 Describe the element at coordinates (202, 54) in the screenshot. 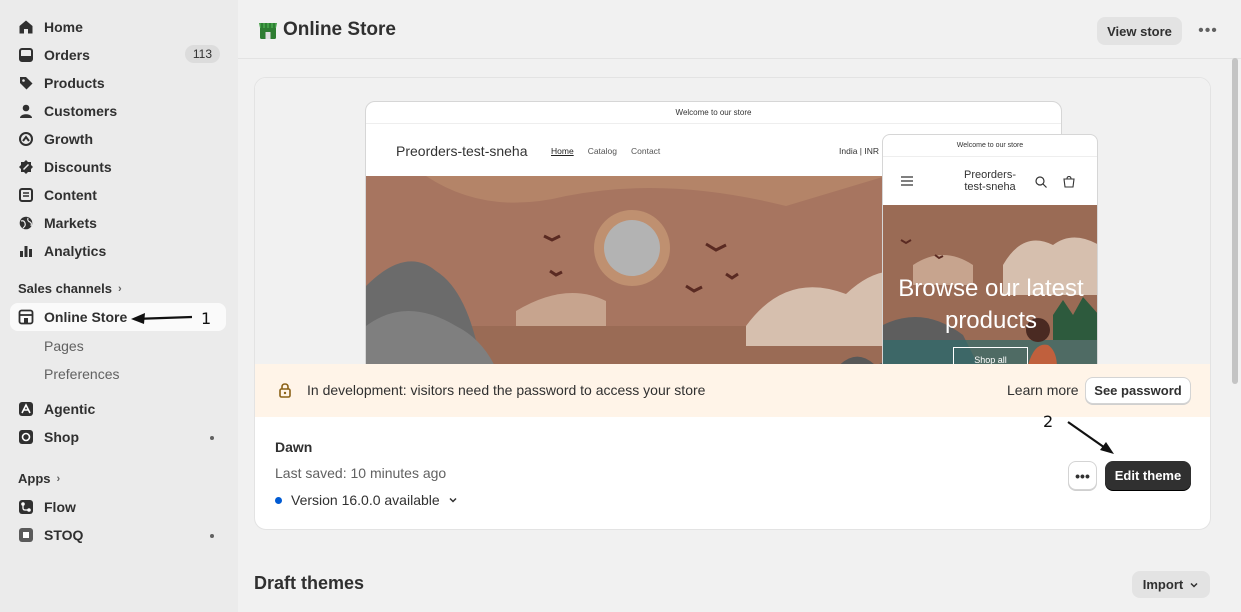

I see `orders-count-badge: 113` at that location.